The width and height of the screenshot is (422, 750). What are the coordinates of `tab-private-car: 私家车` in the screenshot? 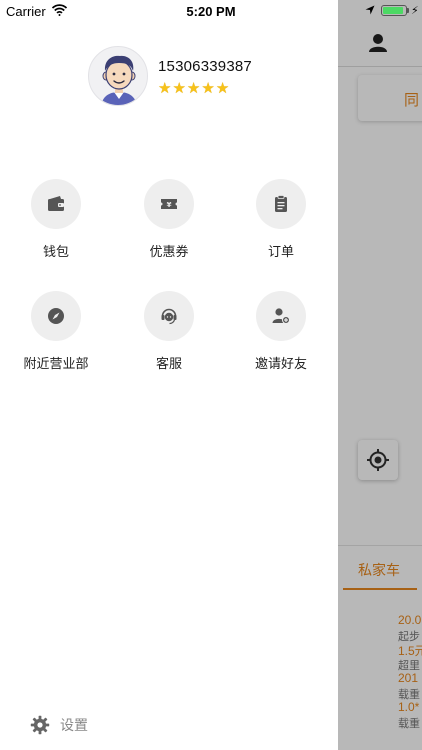 It's located at (379, 570).